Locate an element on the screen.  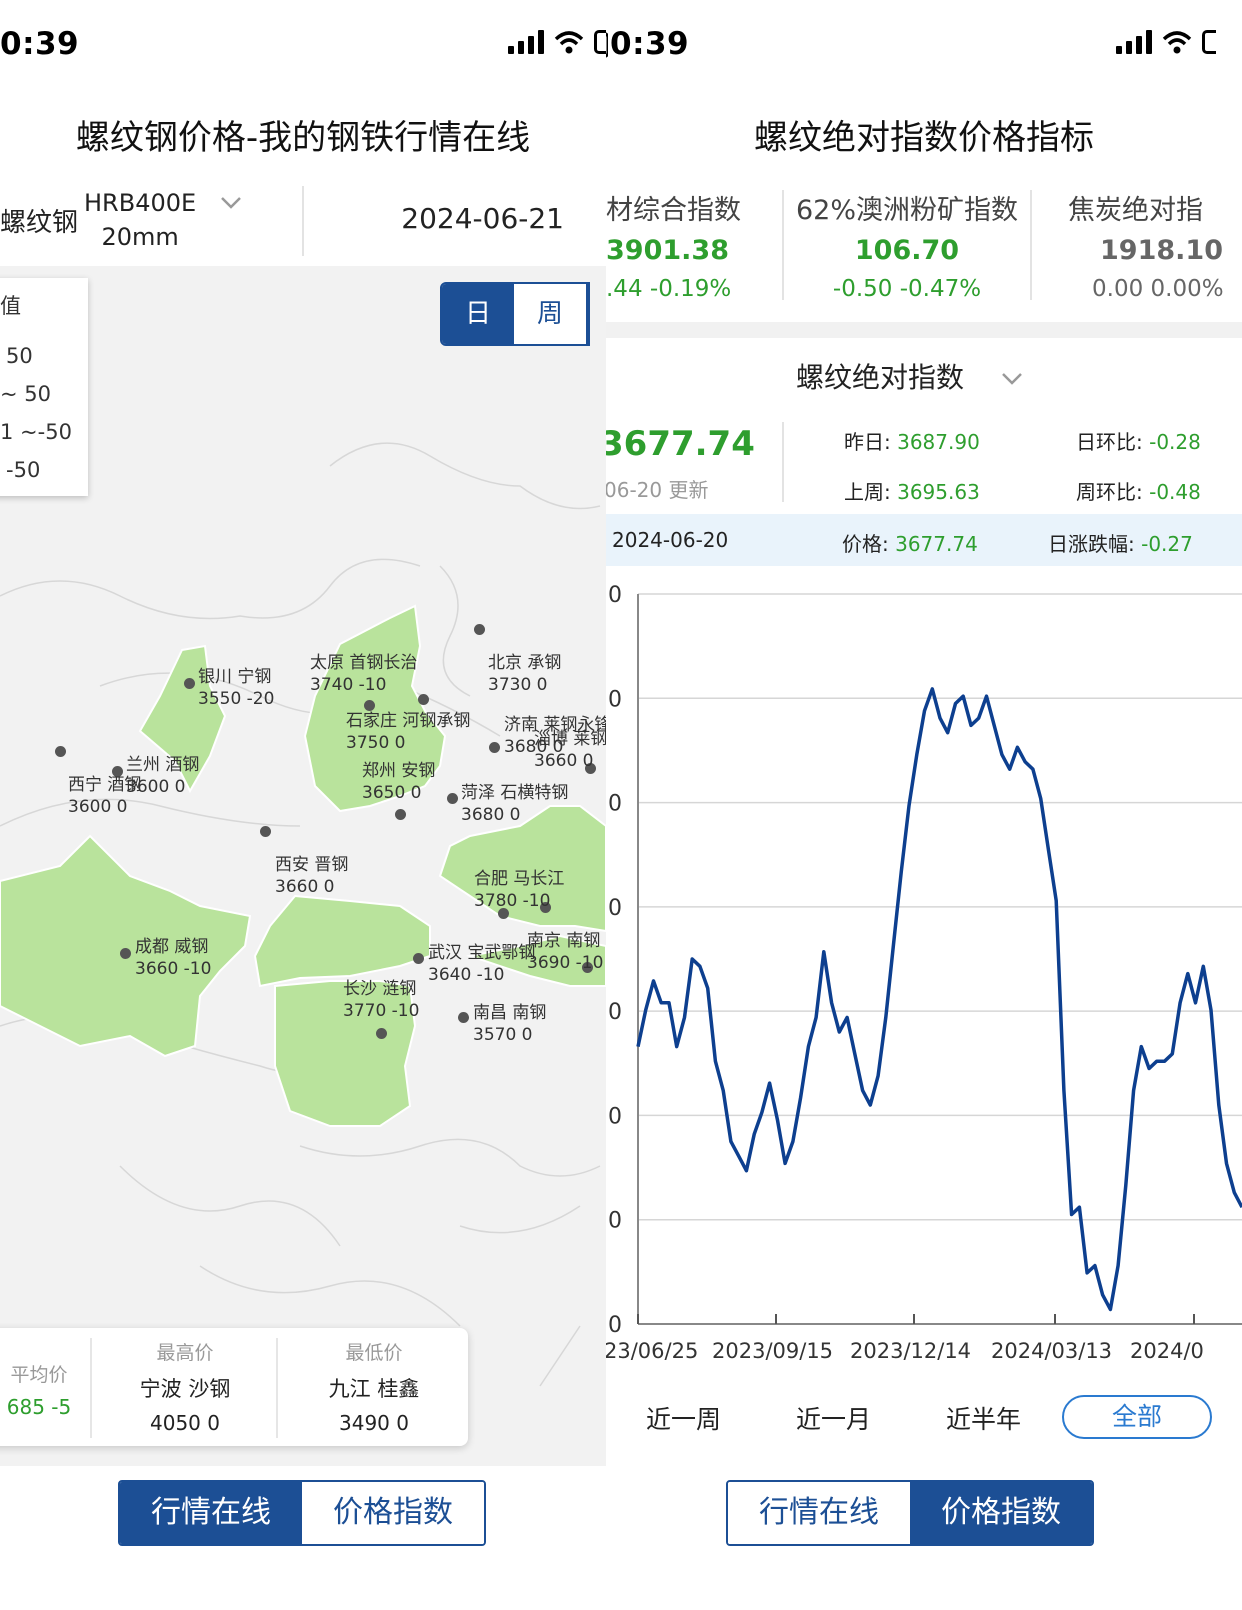
city-label: 南京 南钢 3690 -10 is located at coordinates (565, 952).